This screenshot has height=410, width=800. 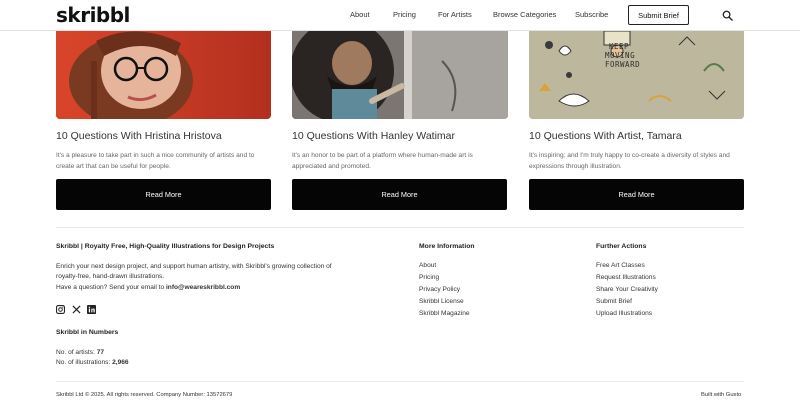 What do you see at coordinates (605, 136) in the screenshot?
I see `card-title-tamara: 10 Questions With Artist, Tamara` at bounding box center [605, 136].